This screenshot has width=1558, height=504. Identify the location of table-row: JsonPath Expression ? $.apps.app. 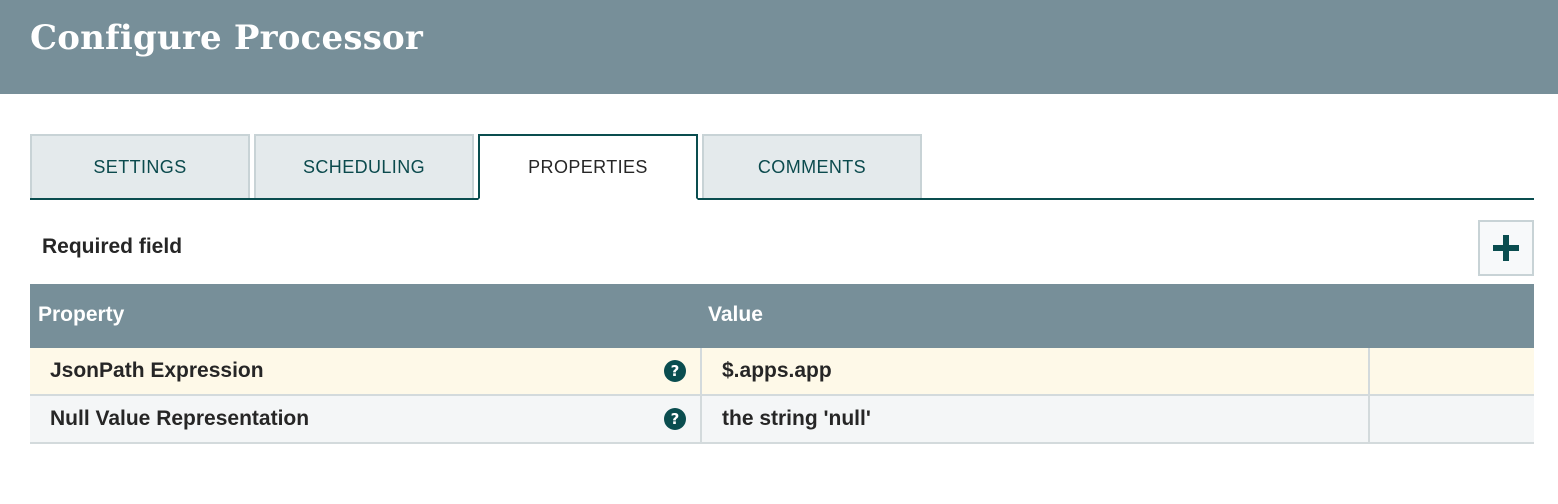
(782, 372).